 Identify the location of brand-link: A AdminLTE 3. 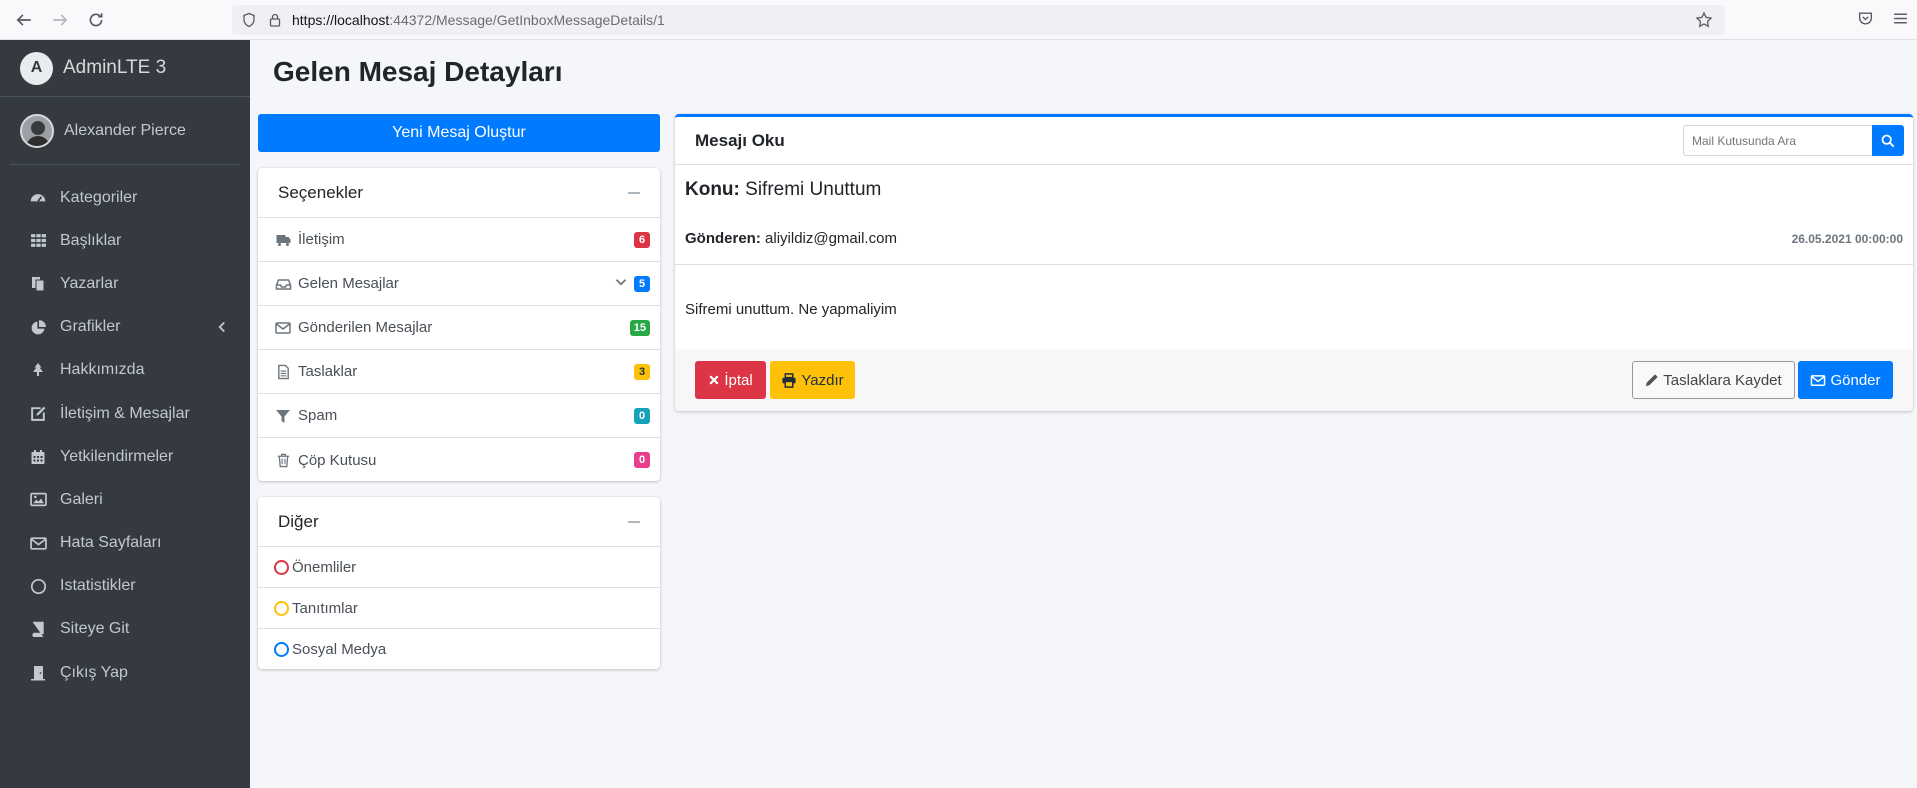
(125, 68).